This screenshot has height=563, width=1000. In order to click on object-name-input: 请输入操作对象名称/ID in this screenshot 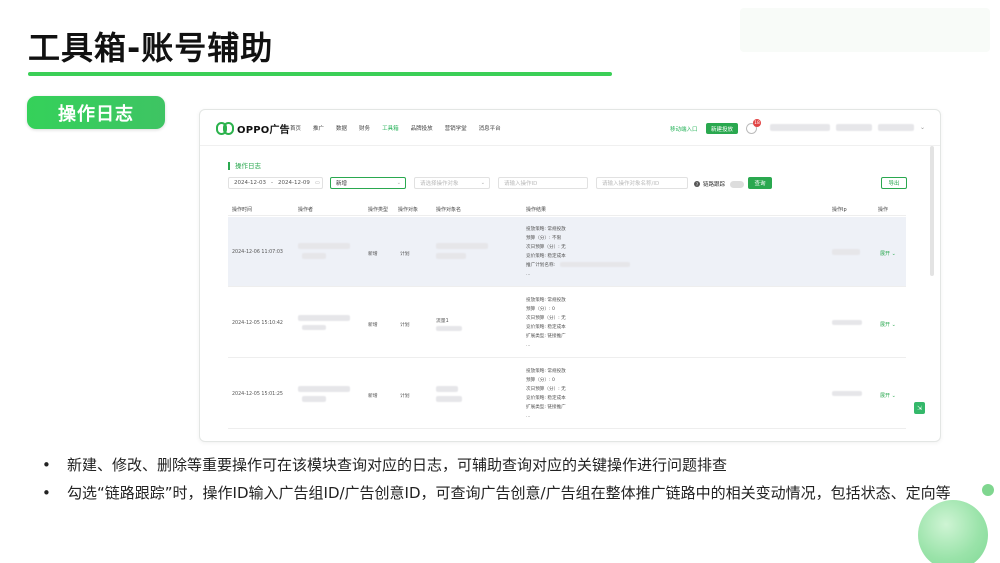, I will do `click(642, 183)`.